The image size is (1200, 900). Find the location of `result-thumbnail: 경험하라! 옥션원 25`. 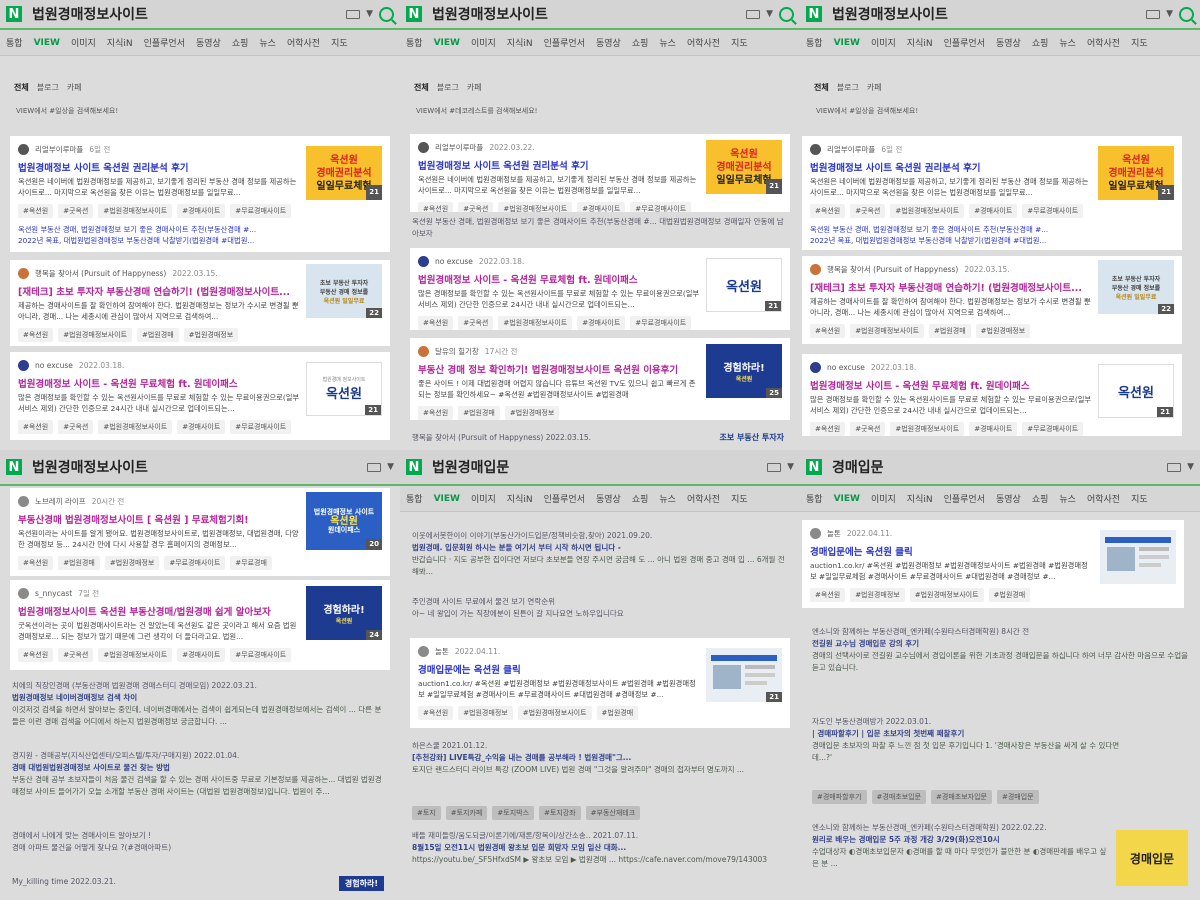

result-thumbnail: 경험하라! 옥션원 25 is located at coordinates (744, 371).